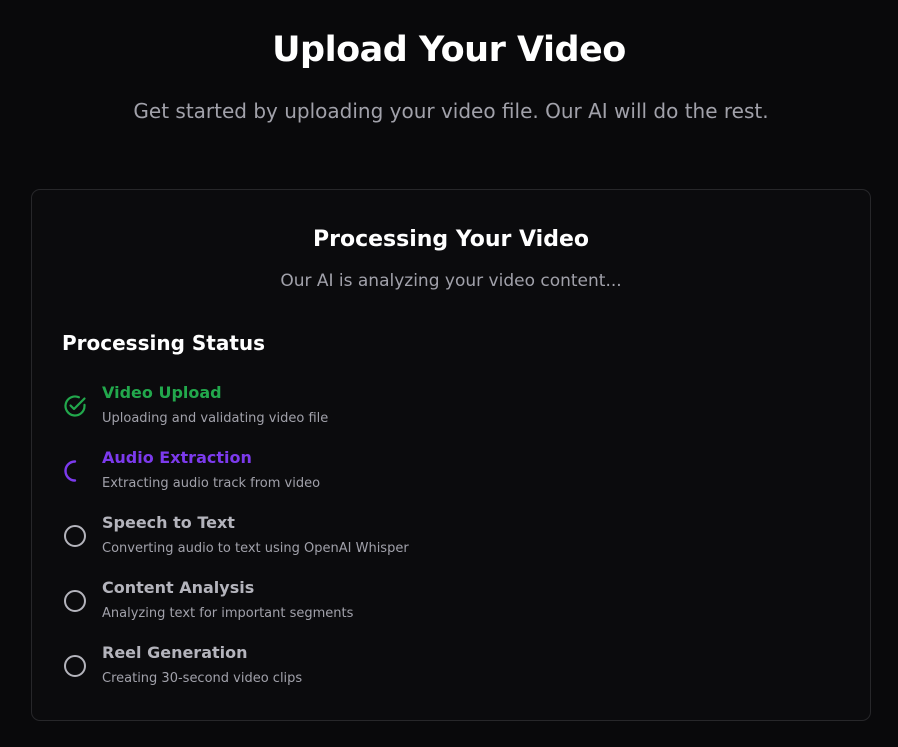  I want to click on step-title: Content Analysis, so click(178, 587).